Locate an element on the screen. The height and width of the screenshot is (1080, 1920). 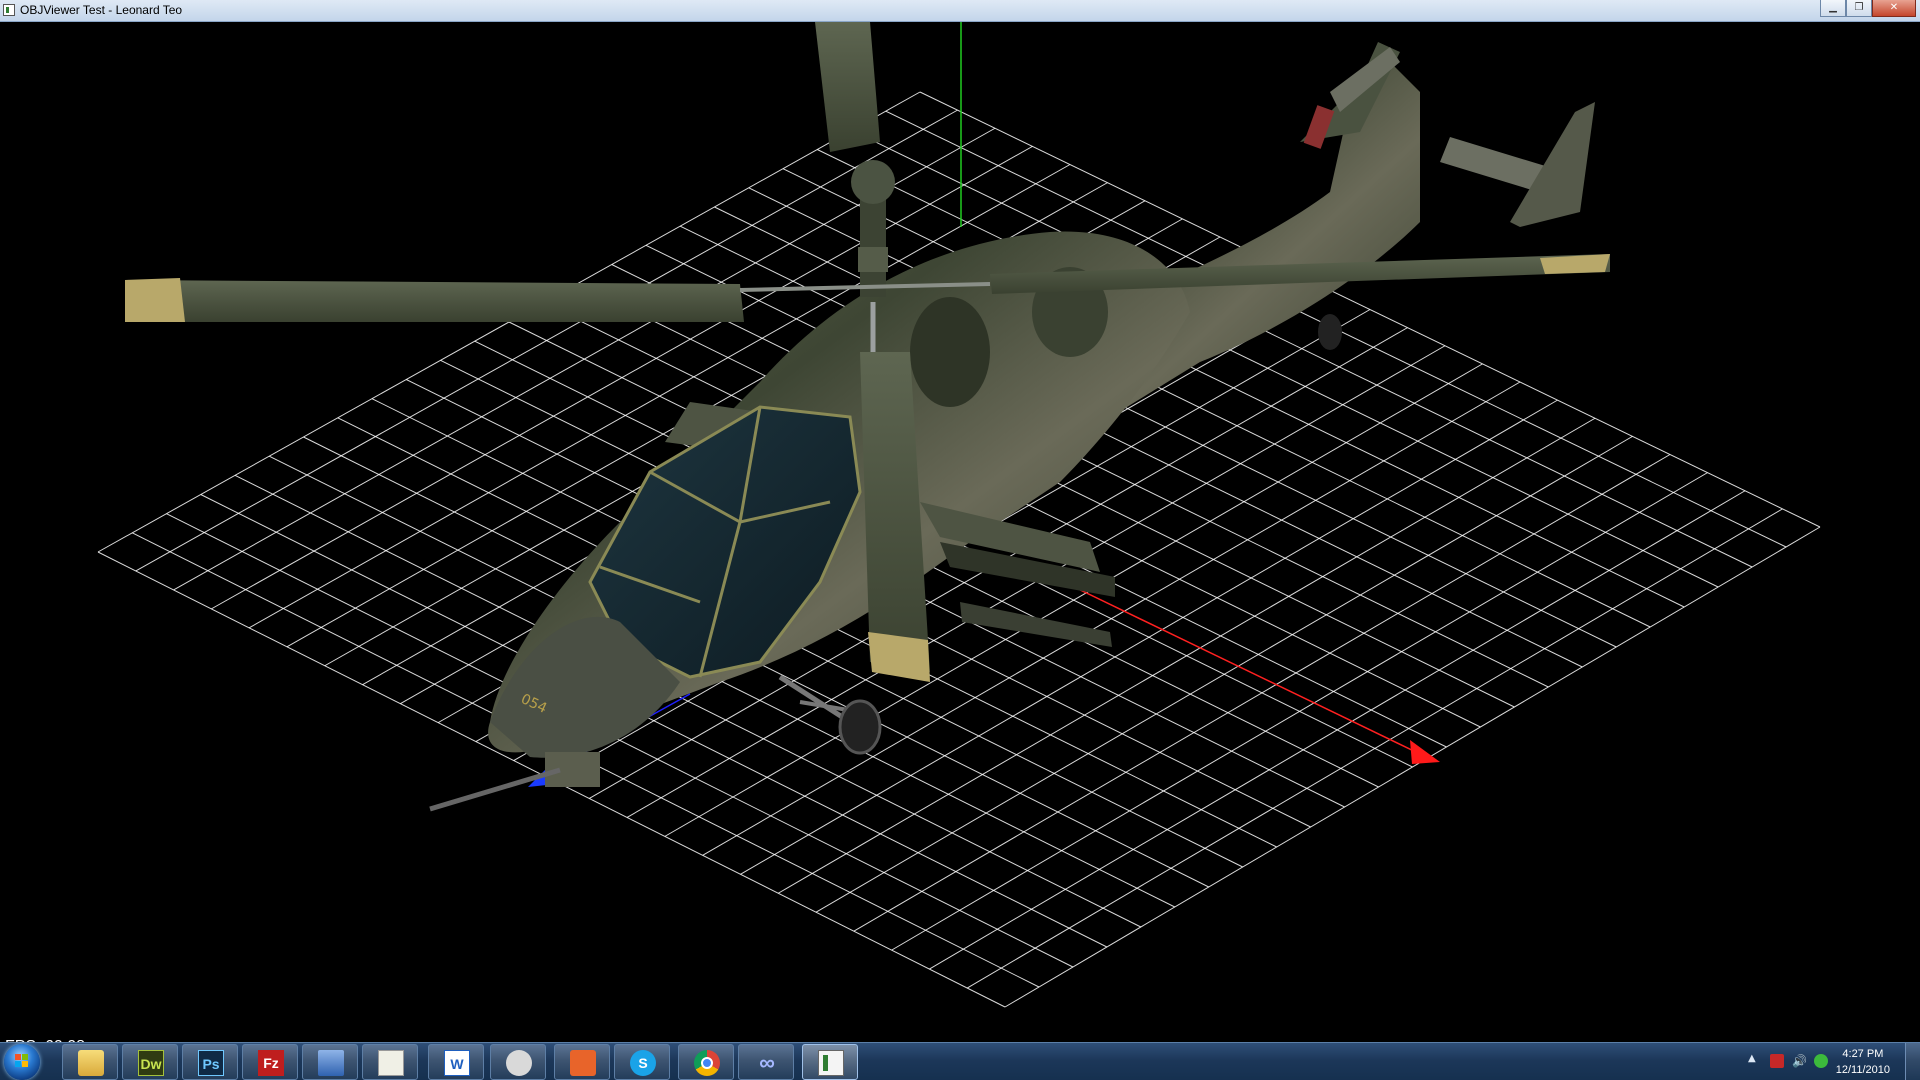
taskbar-network is located at coordinates (330, 1062).